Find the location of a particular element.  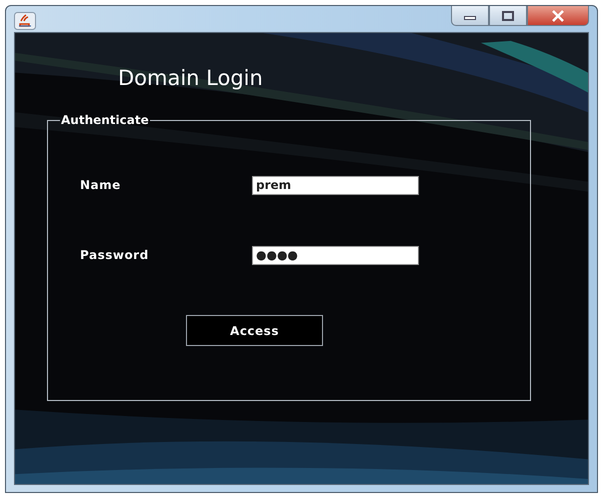

access-button: Access is located at coordinates (254, 330).